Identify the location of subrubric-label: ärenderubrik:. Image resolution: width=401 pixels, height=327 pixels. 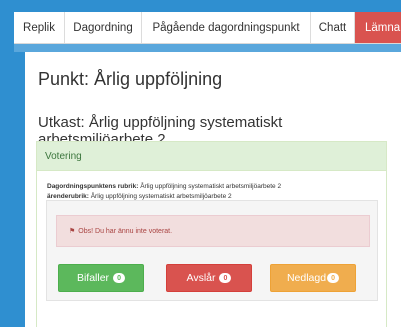
(68, 196).